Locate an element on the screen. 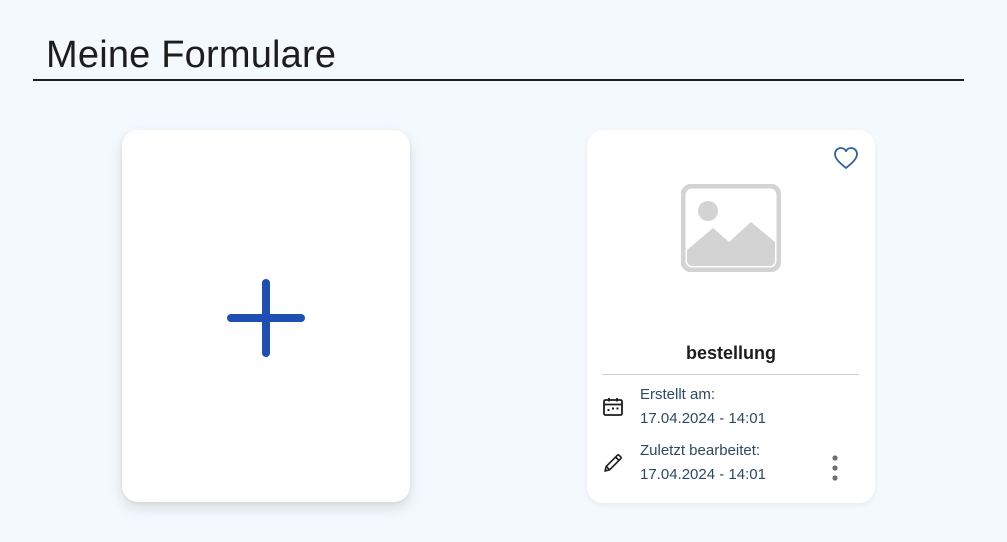 This screenshot has width=1007, height=542. heart-outline-icon is located at coordinates (846, 158).